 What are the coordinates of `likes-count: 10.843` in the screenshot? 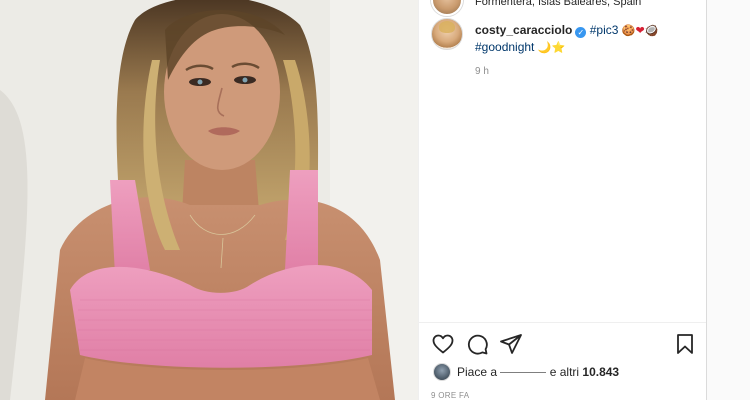 It's located at (600, 372).